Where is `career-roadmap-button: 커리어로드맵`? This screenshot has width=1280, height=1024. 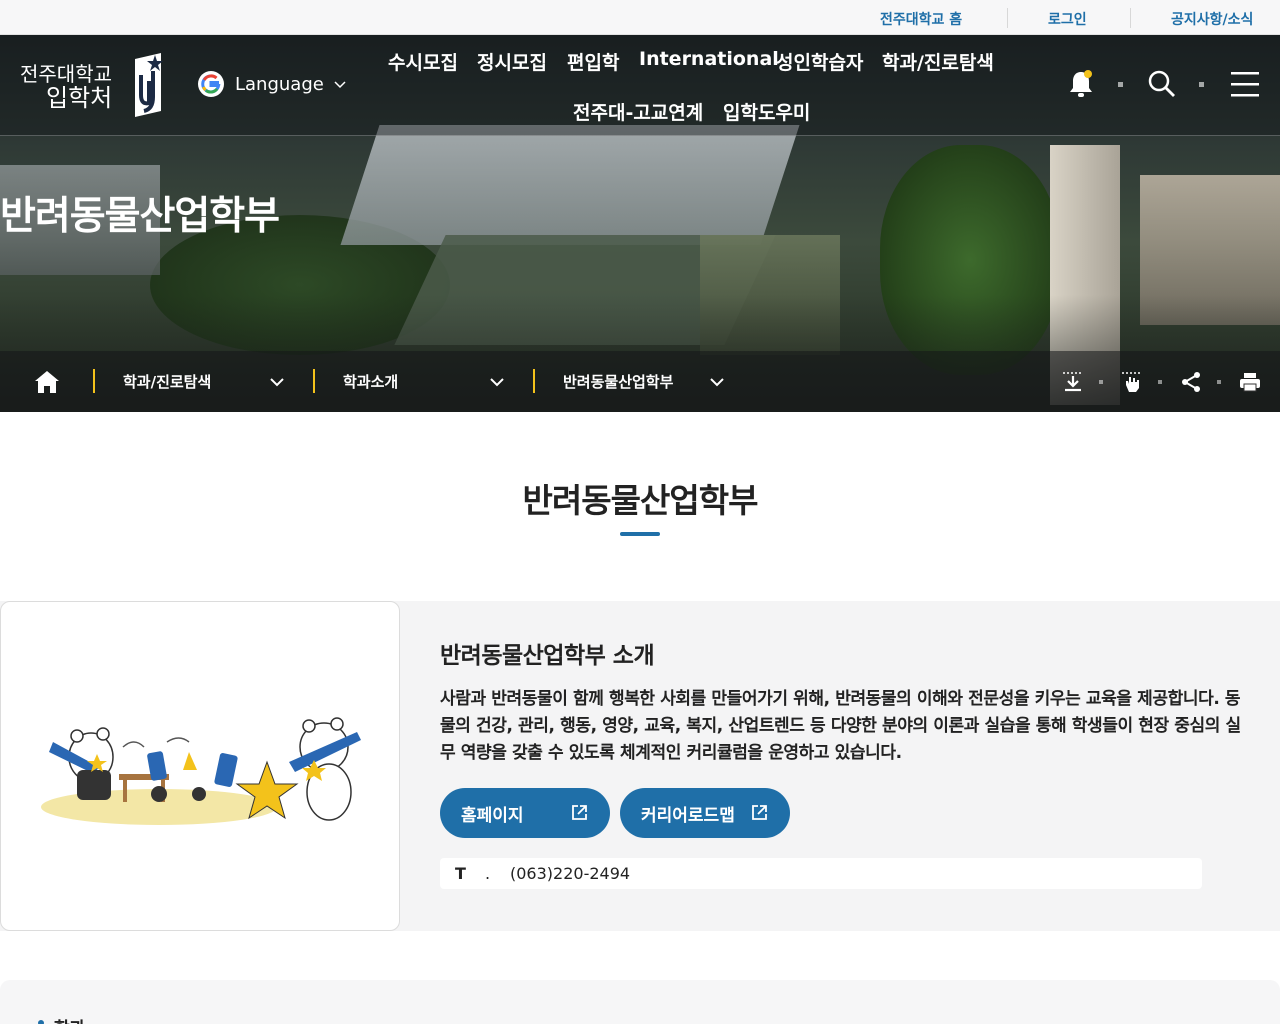 career-roadmap-button: 커리어로드맵 is located at coordinates (705, 813).